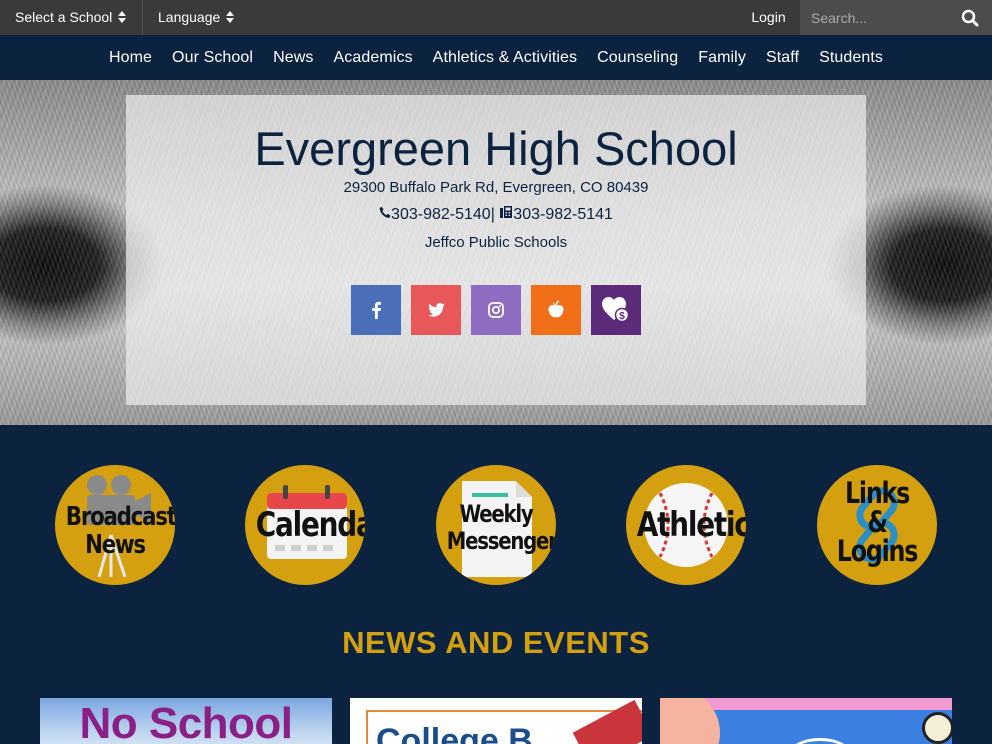  What do you see at coordinates (506, 214) in the screenshot?
I see `fax-icon` at bounding box center [506, 214].